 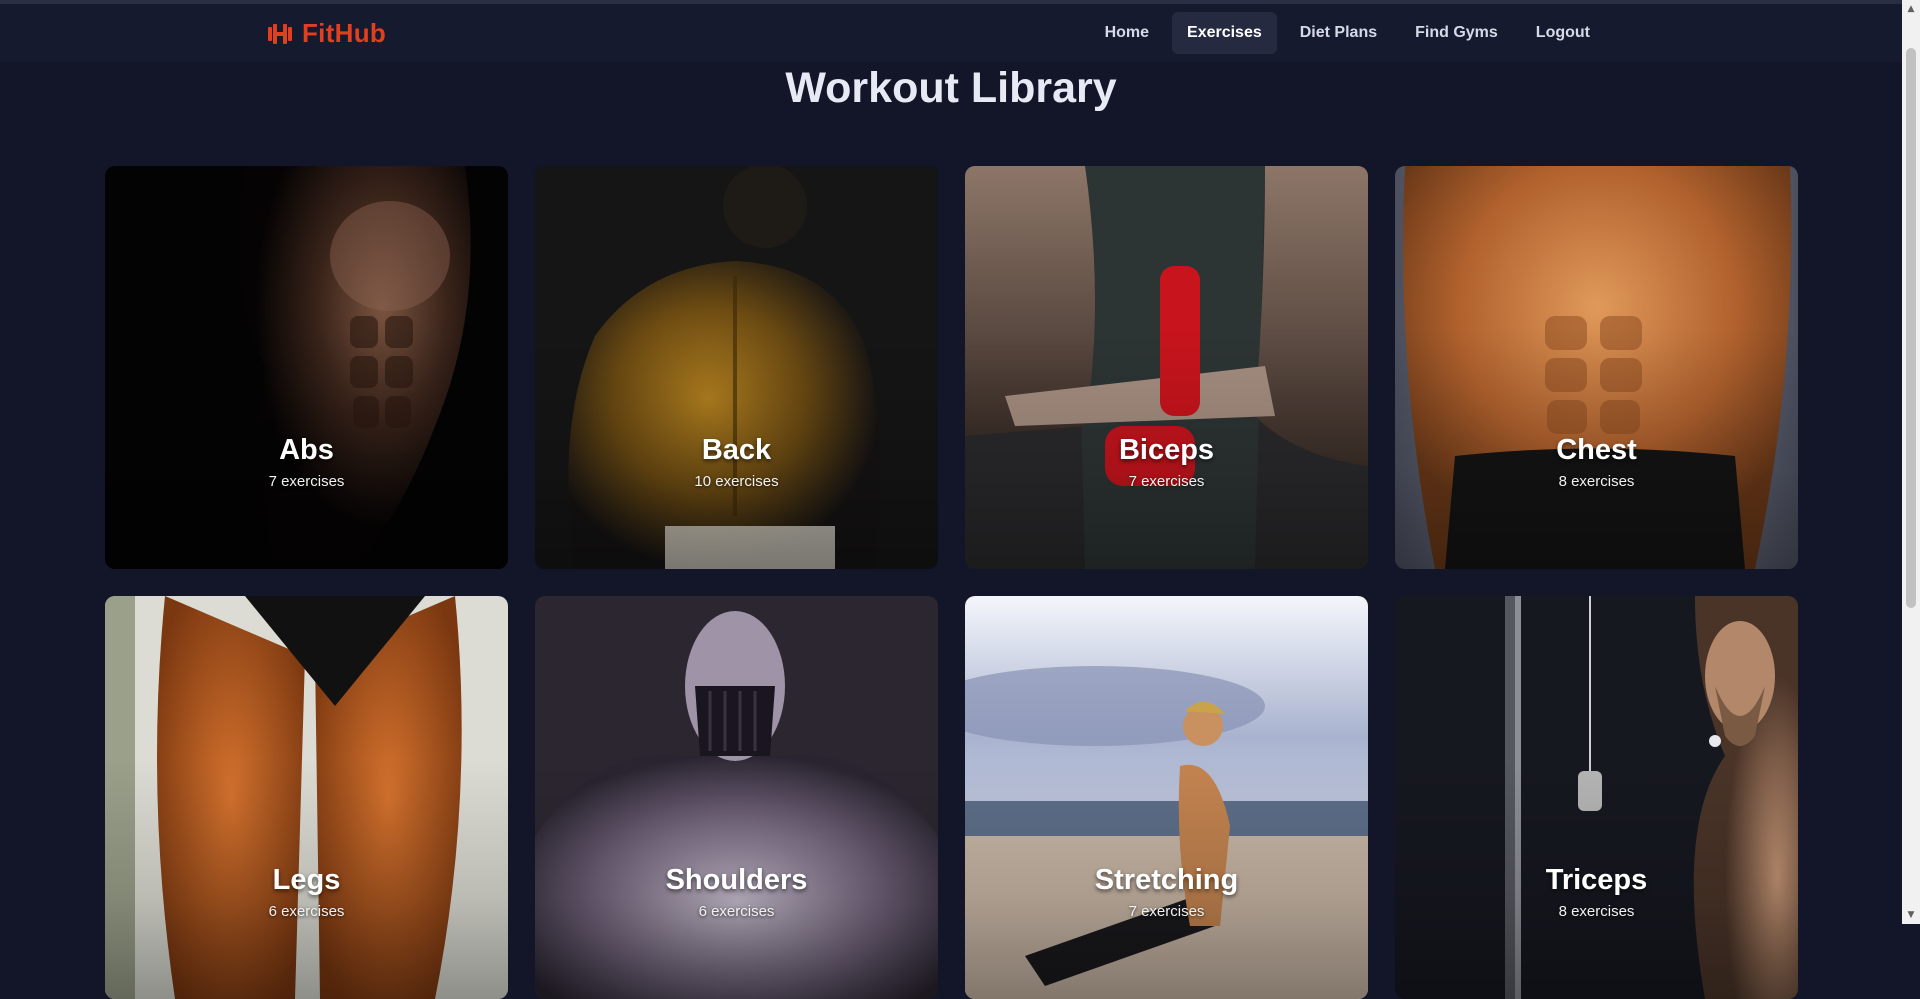 I want to click on nav-logout: Logout, so click(x=1563, y=33).